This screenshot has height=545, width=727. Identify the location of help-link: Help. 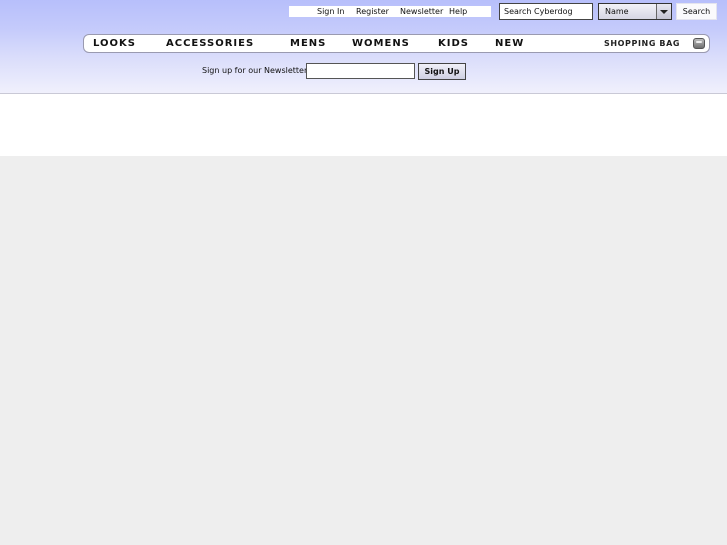
(458, 11).